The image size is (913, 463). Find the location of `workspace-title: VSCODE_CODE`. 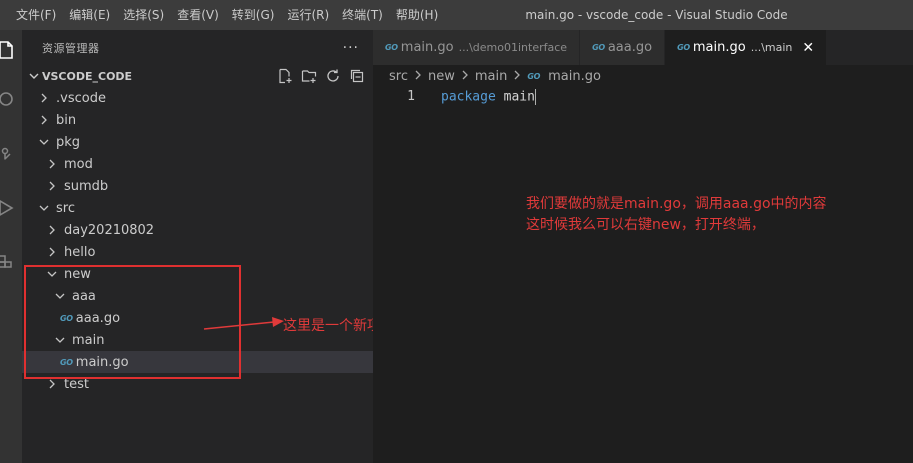

workspace-title: VSCODE_CODE is located at coordinates (79, 76).